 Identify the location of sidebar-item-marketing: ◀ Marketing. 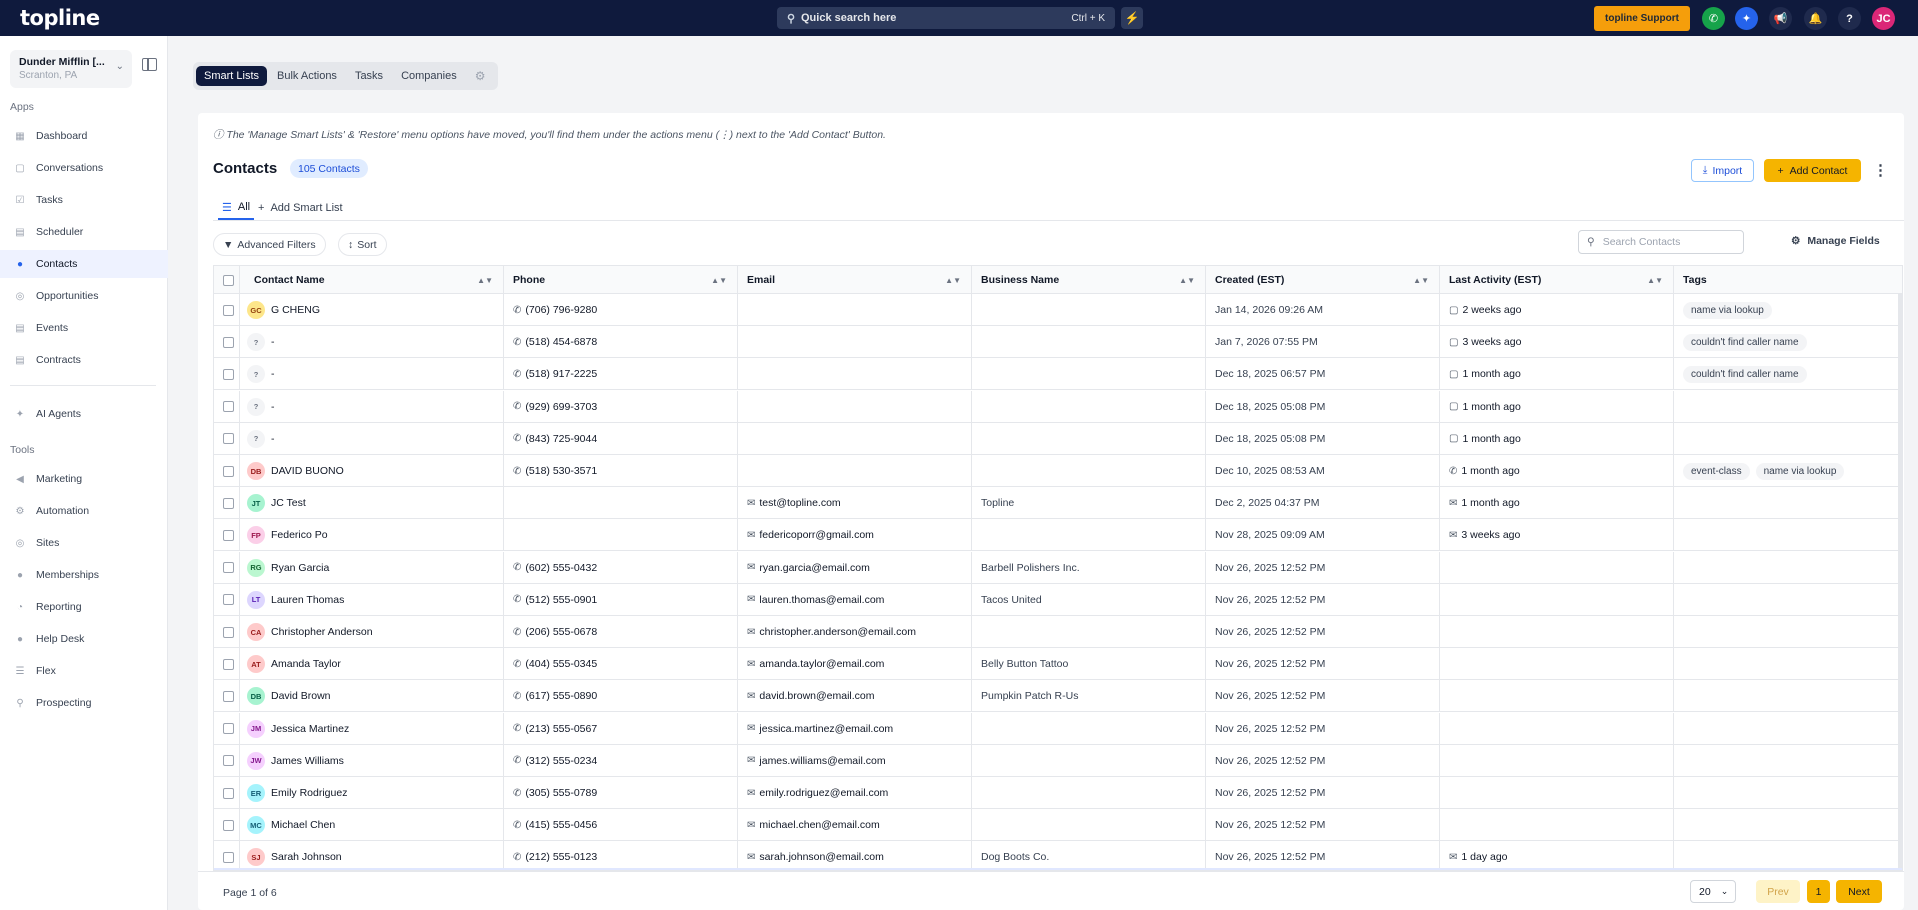
(84, 479).